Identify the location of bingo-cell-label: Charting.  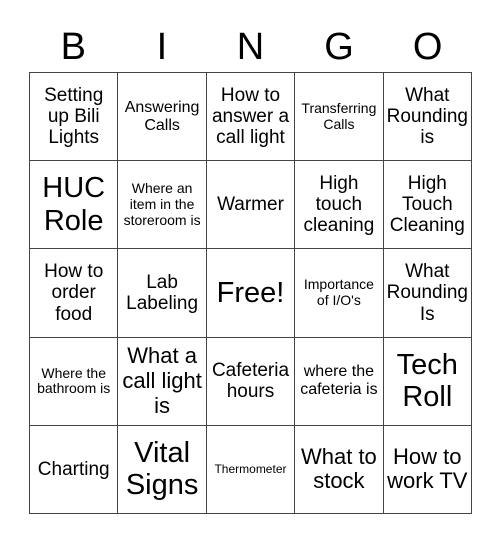
(73, 469).